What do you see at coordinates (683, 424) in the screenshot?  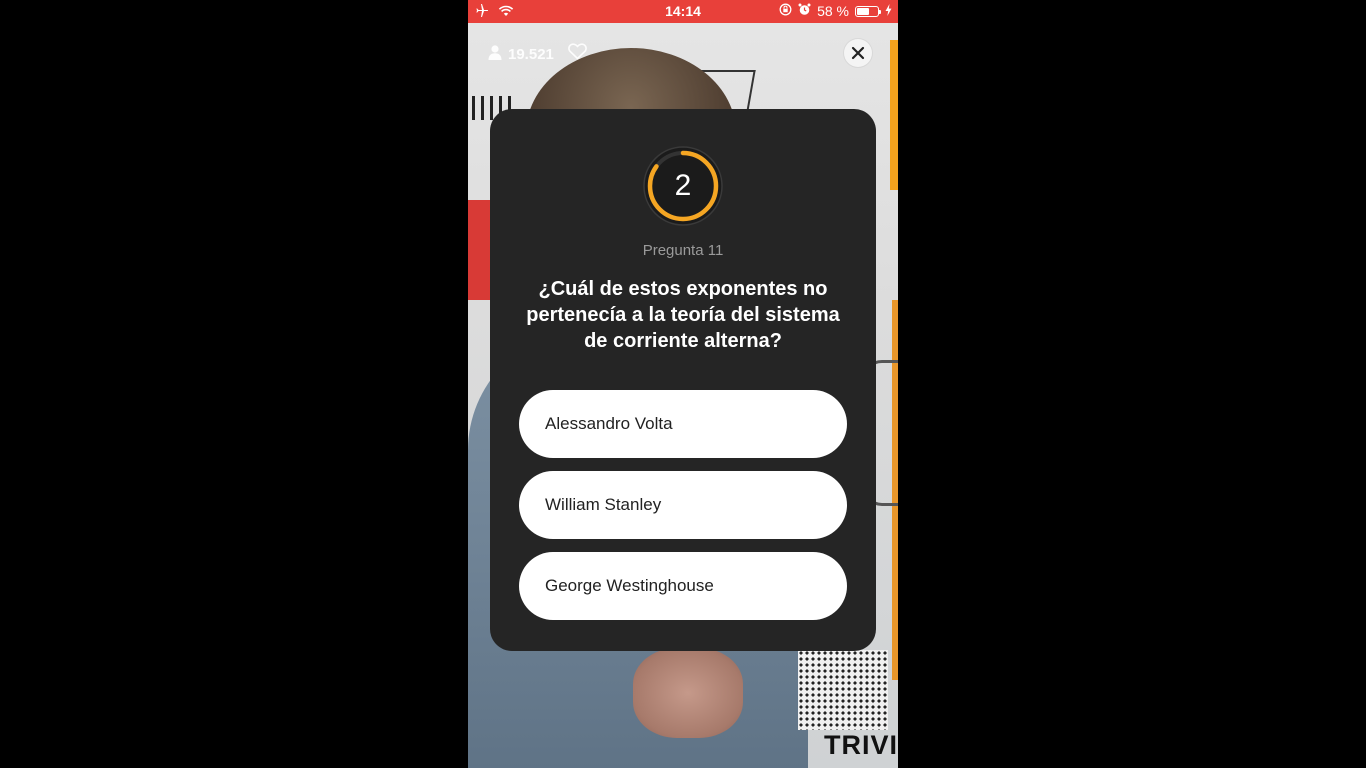 I see `answer-option-1: Alessandro Volta` at bounding box center [683, 424].